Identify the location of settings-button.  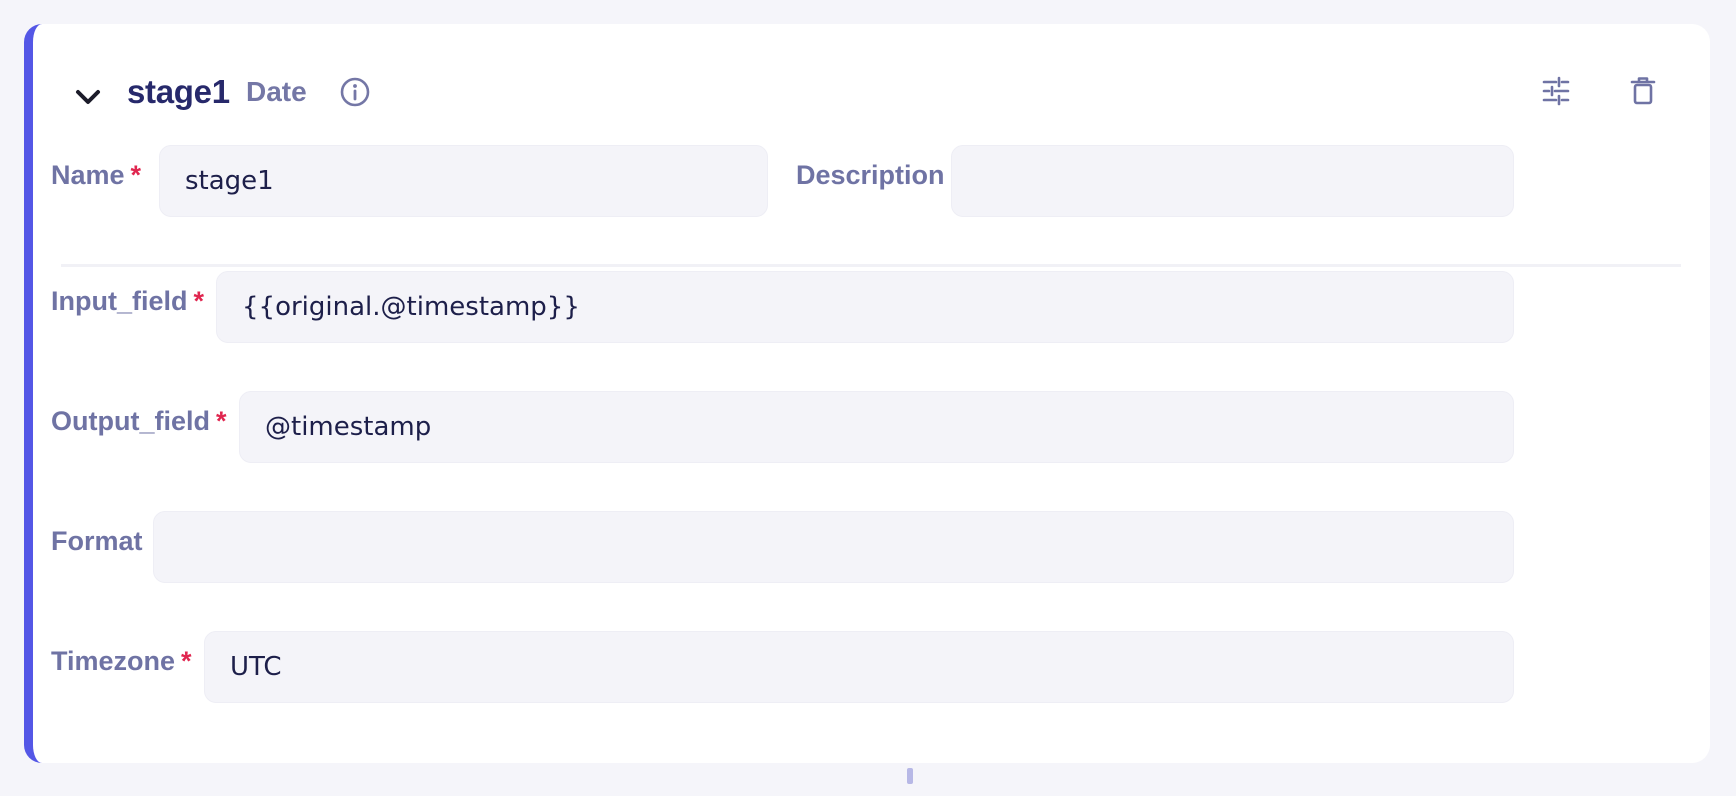
(1556, 93).